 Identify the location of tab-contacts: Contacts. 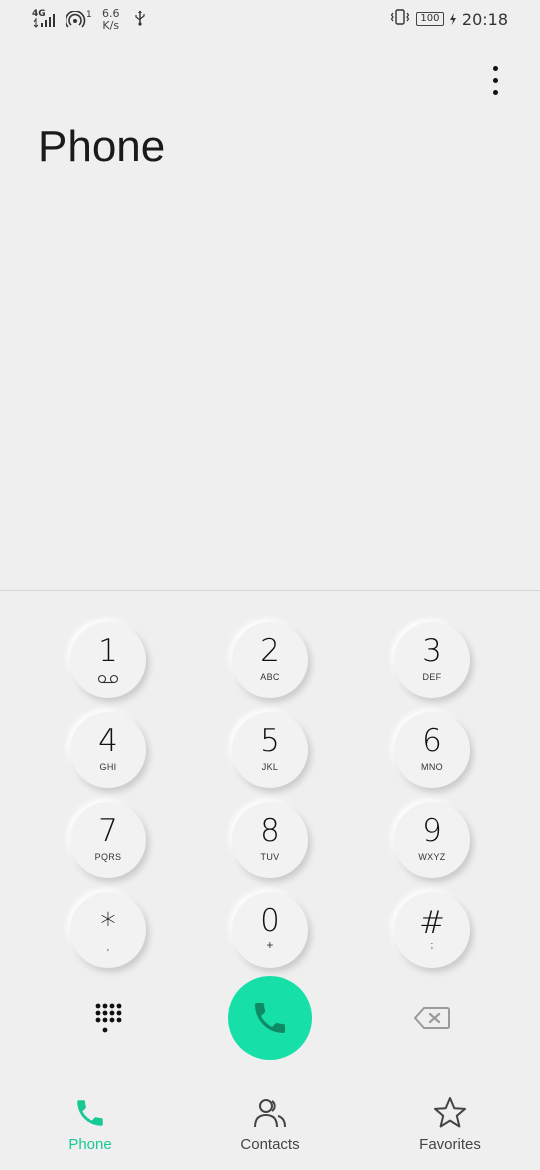
(270, 1124).